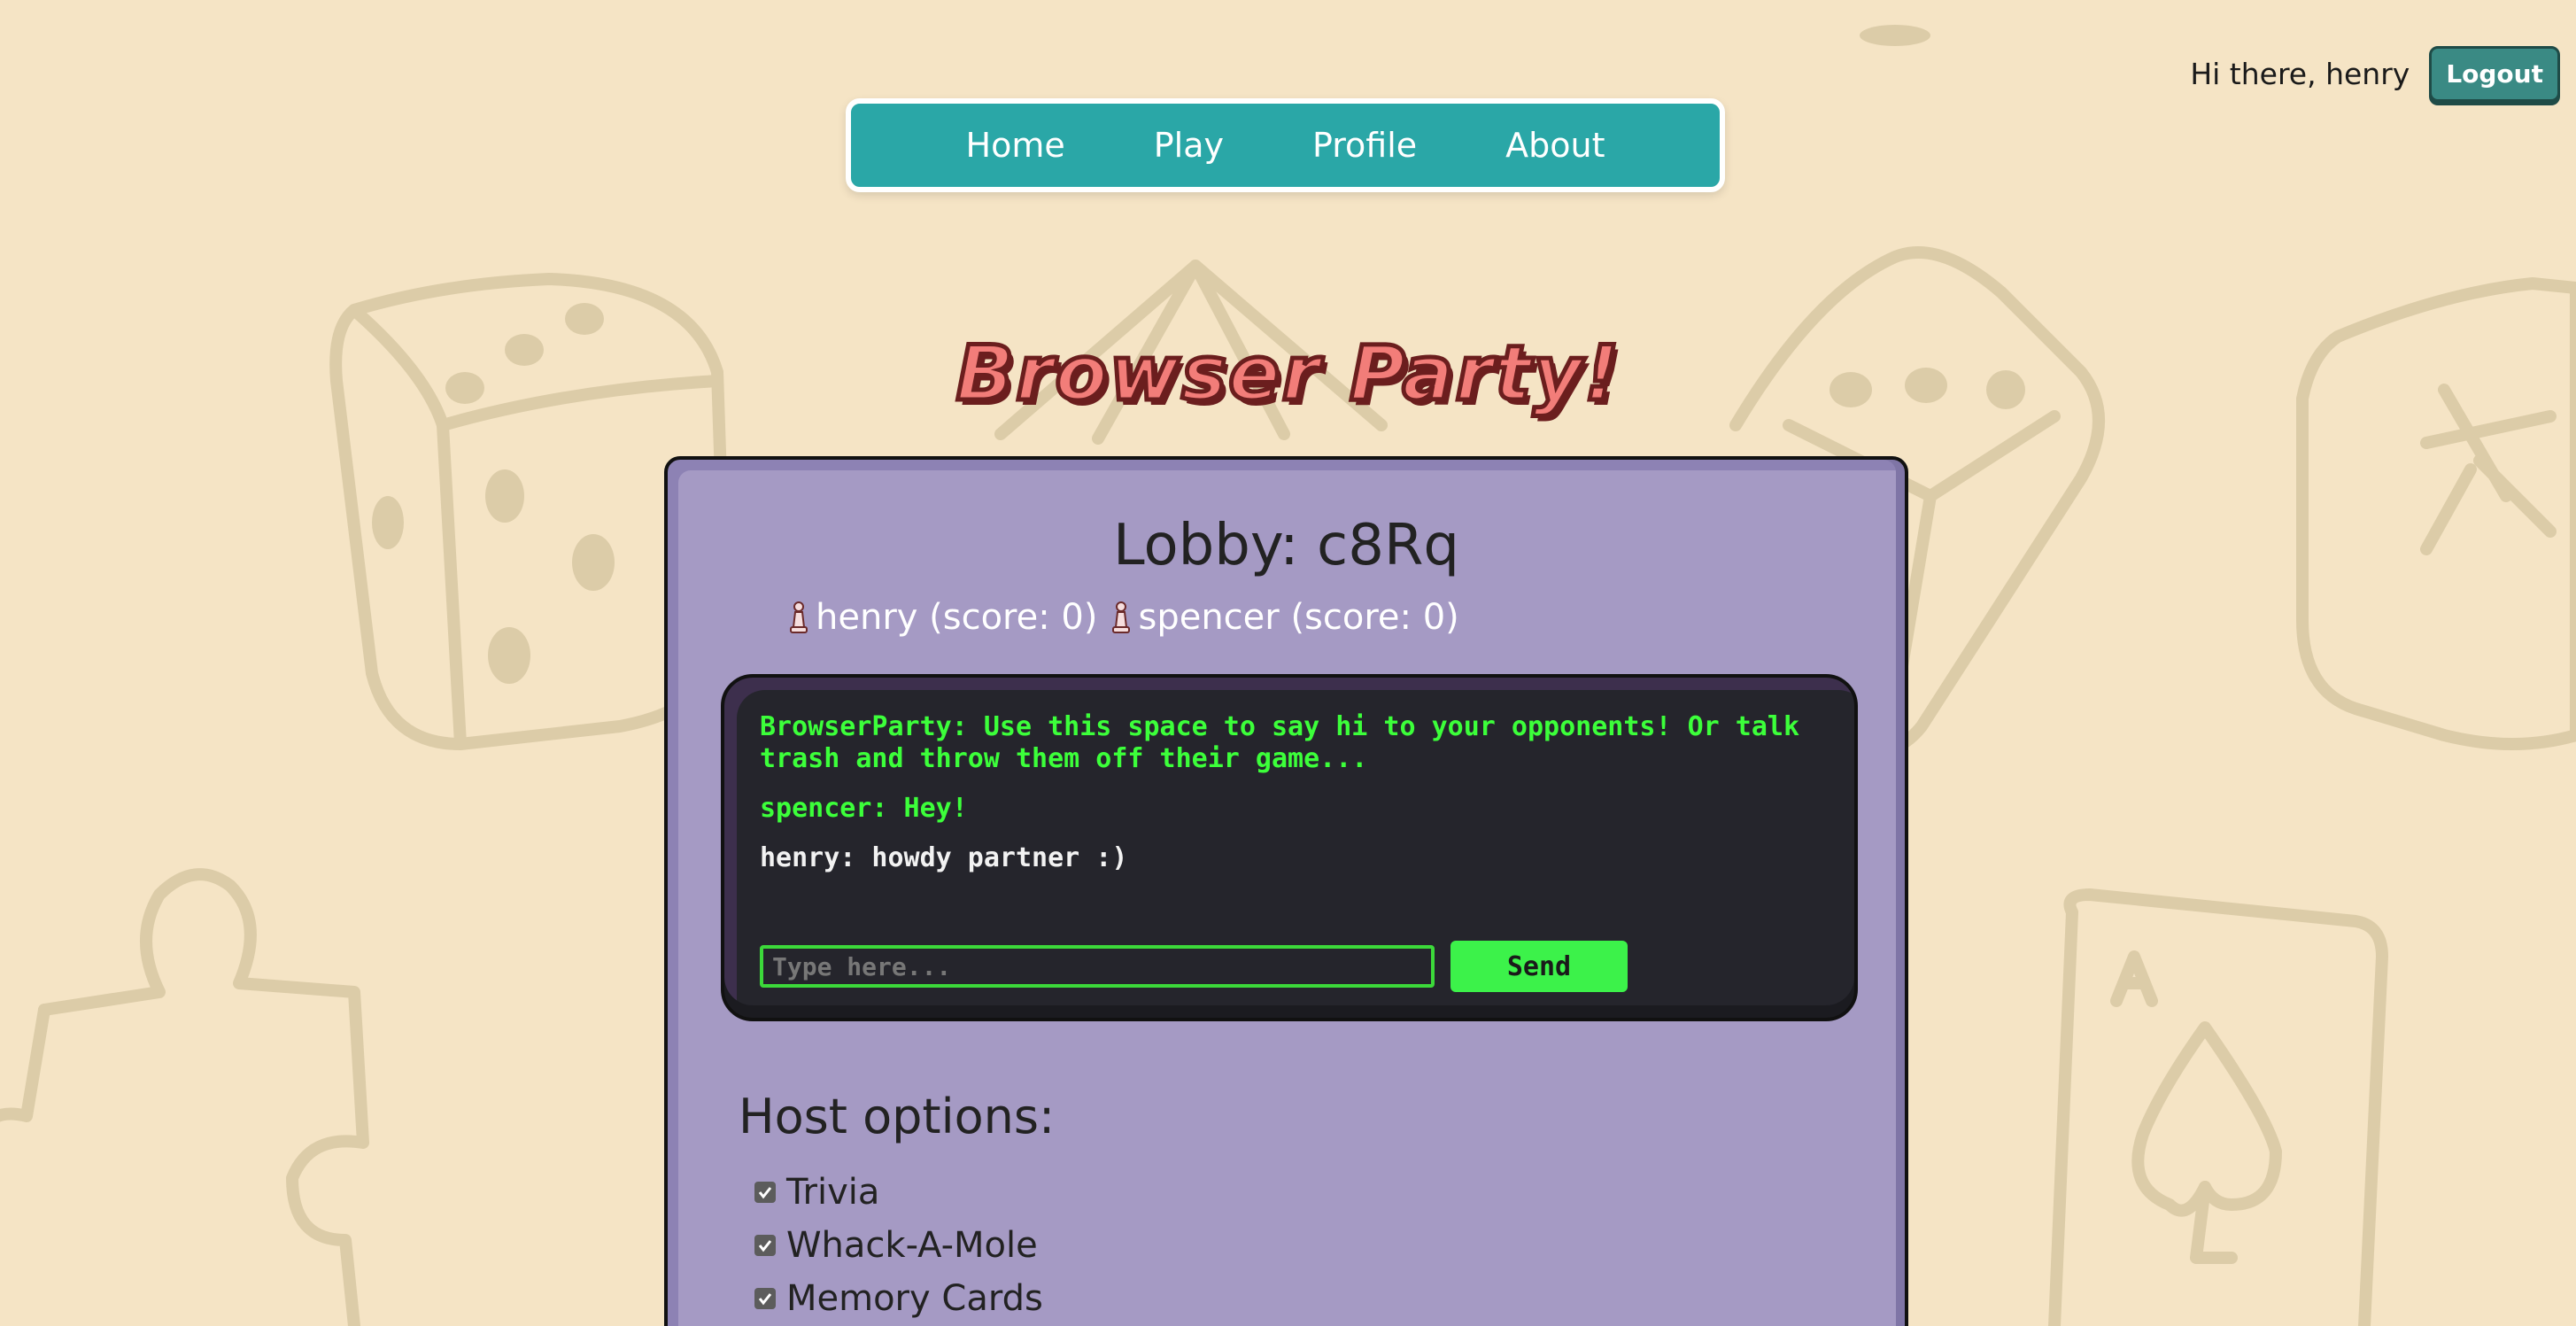 The image size is (2576, 1326). I want to click on mahjong-tile-icon, so click(2436, 513).